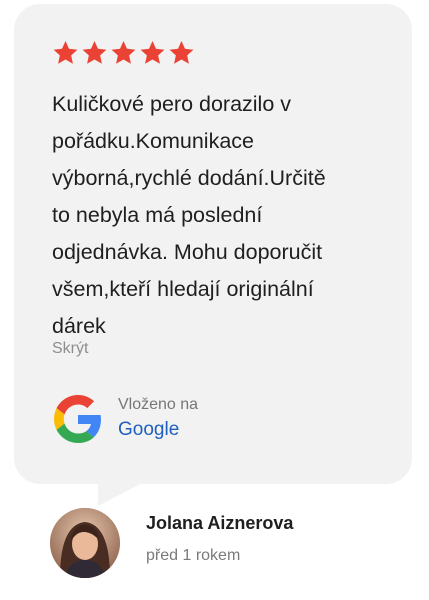  I want to click on review-card-tail, so click(121, 494).